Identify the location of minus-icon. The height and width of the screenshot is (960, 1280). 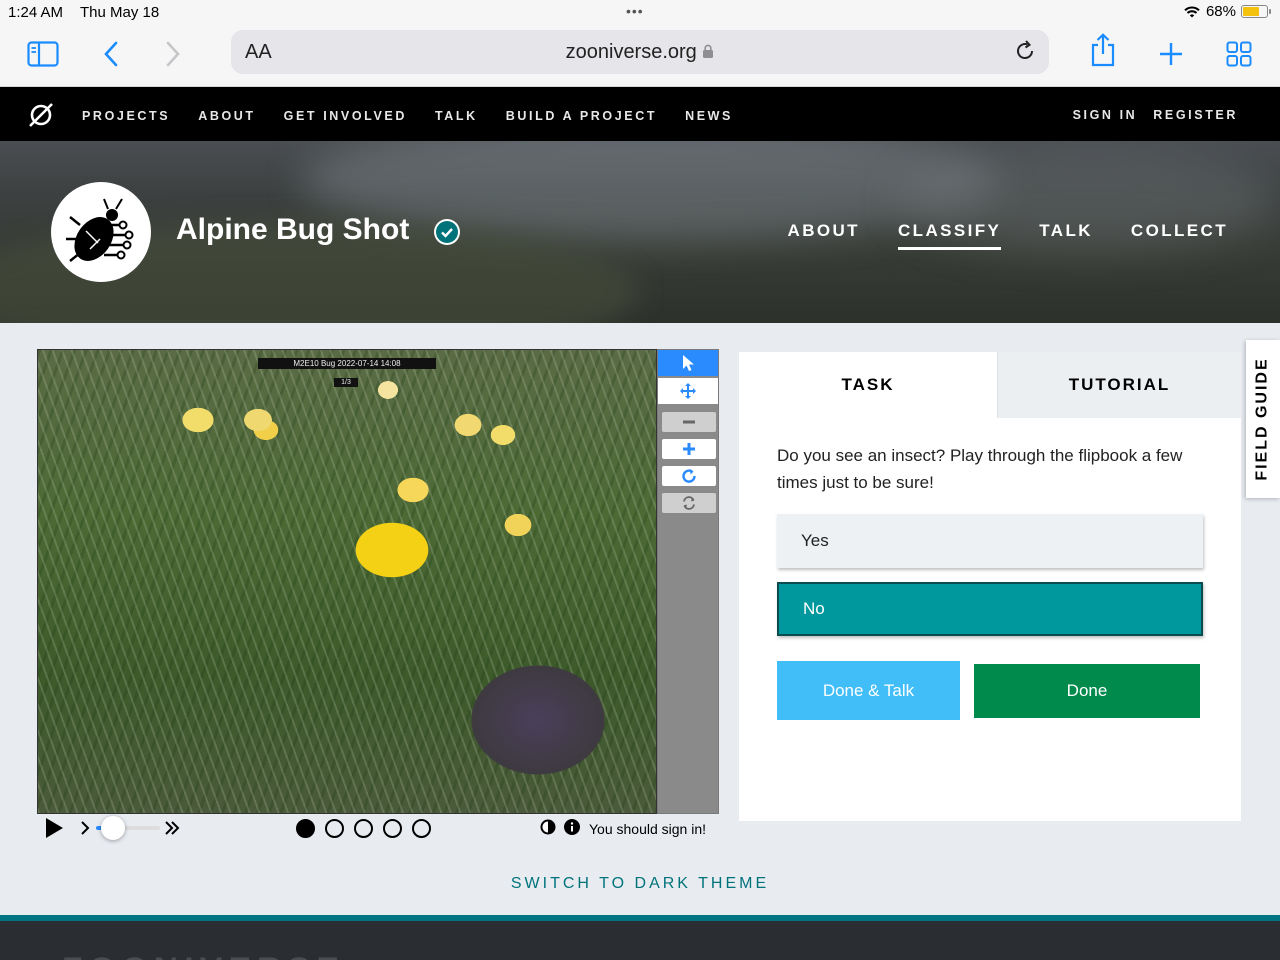
(689, 422).